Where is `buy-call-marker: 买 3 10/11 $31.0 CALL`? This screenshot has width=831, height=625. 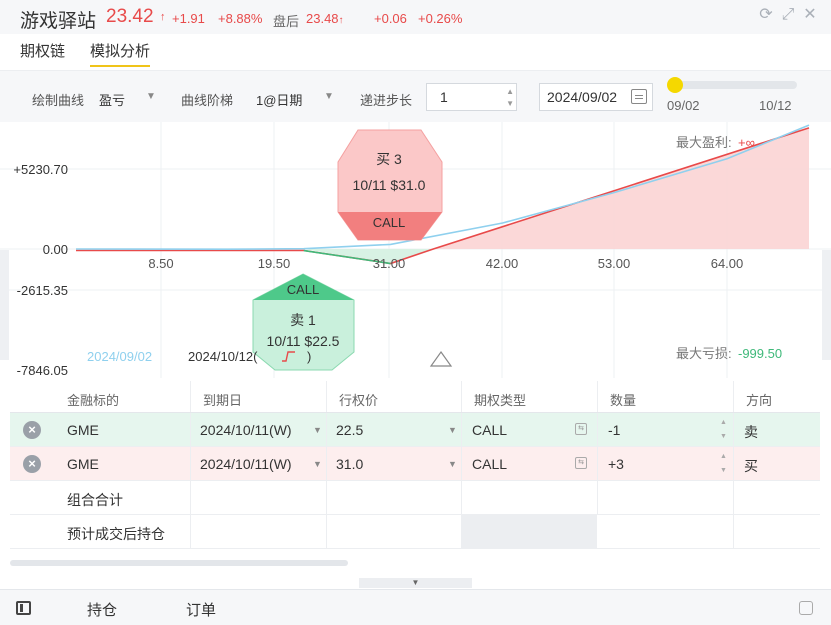 buy-call-marker: 买 3 10/11 $31.0 CALL is located at coordinates (390, 185).